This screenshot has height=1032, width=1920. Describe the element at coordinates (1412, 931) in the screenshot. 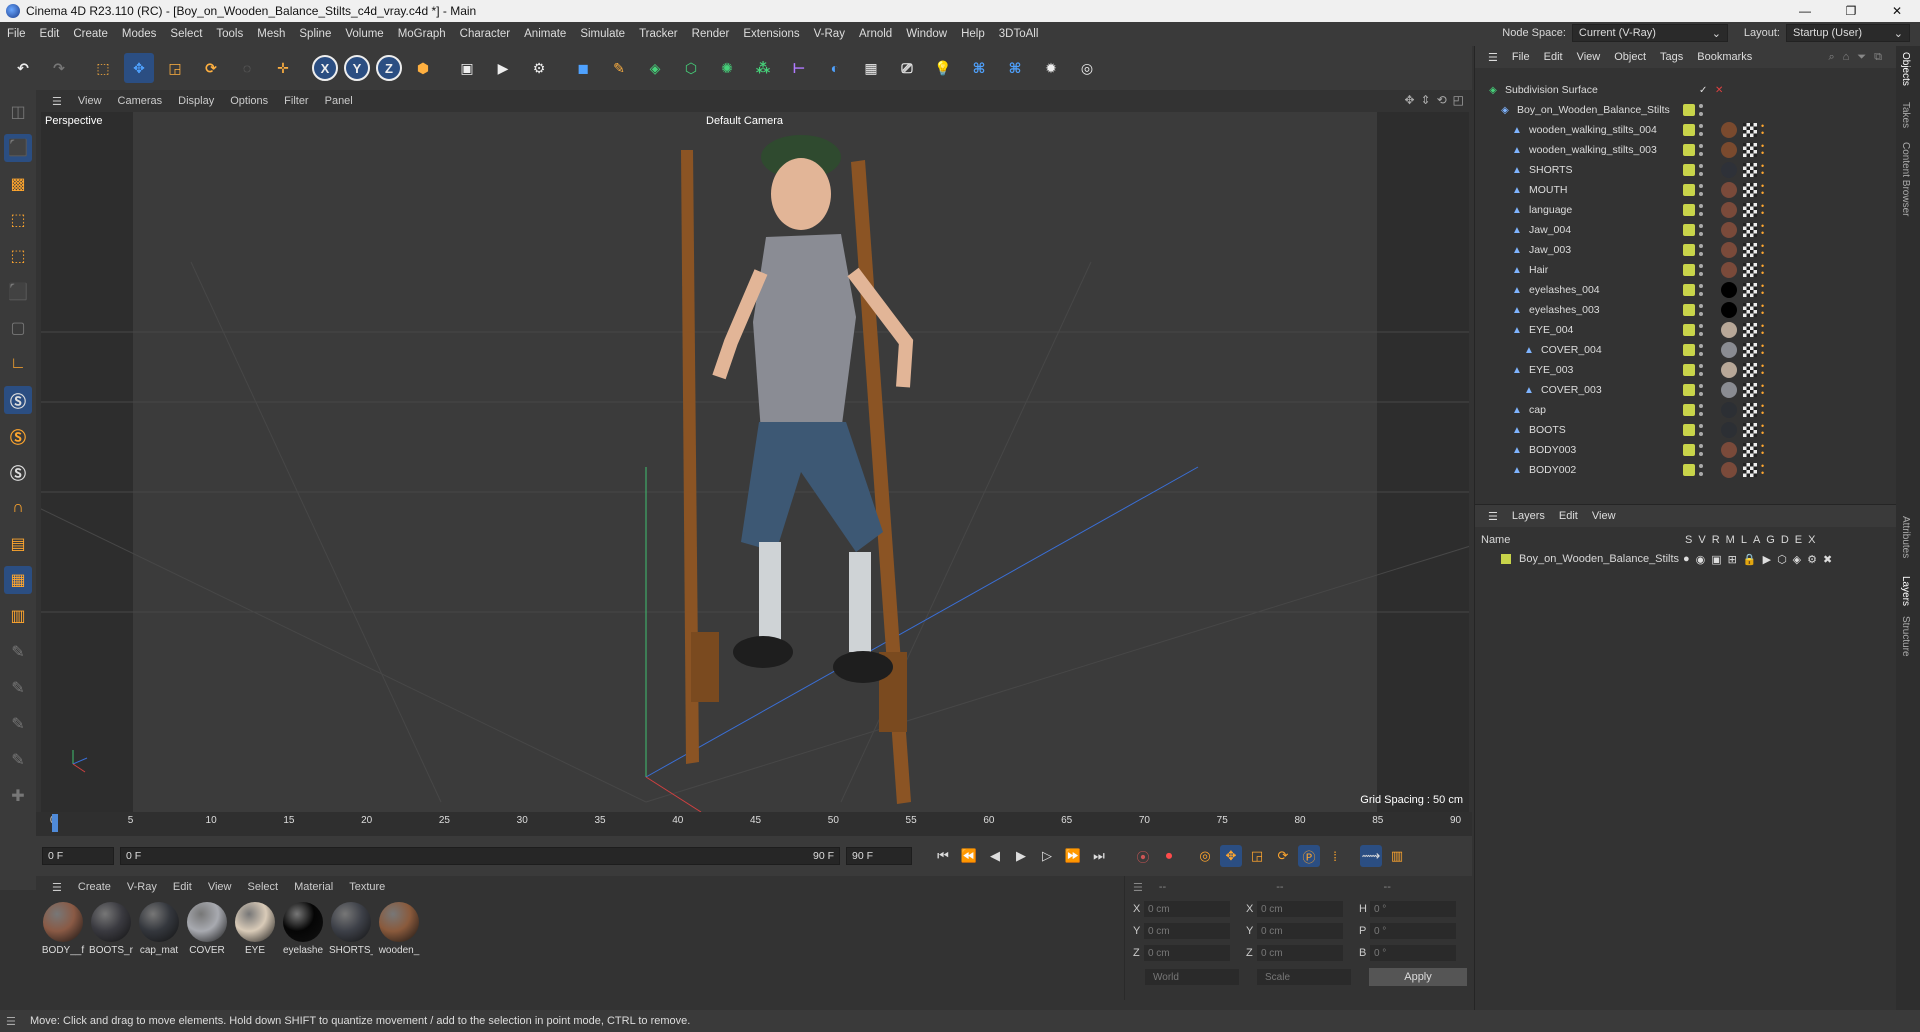

I see `rotation-p-field: 0 °` at that location.